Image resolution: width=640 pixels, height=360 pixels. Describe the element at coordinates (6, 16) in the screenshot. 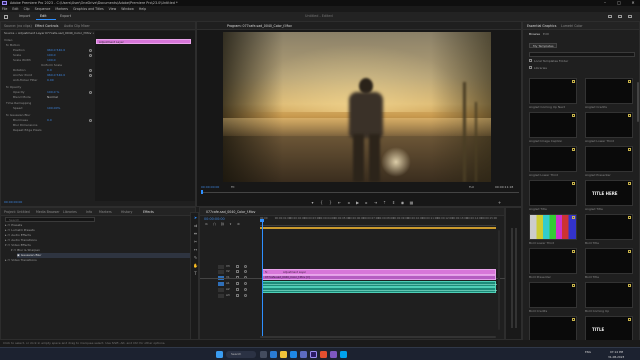

I see `home-icon` at that location.